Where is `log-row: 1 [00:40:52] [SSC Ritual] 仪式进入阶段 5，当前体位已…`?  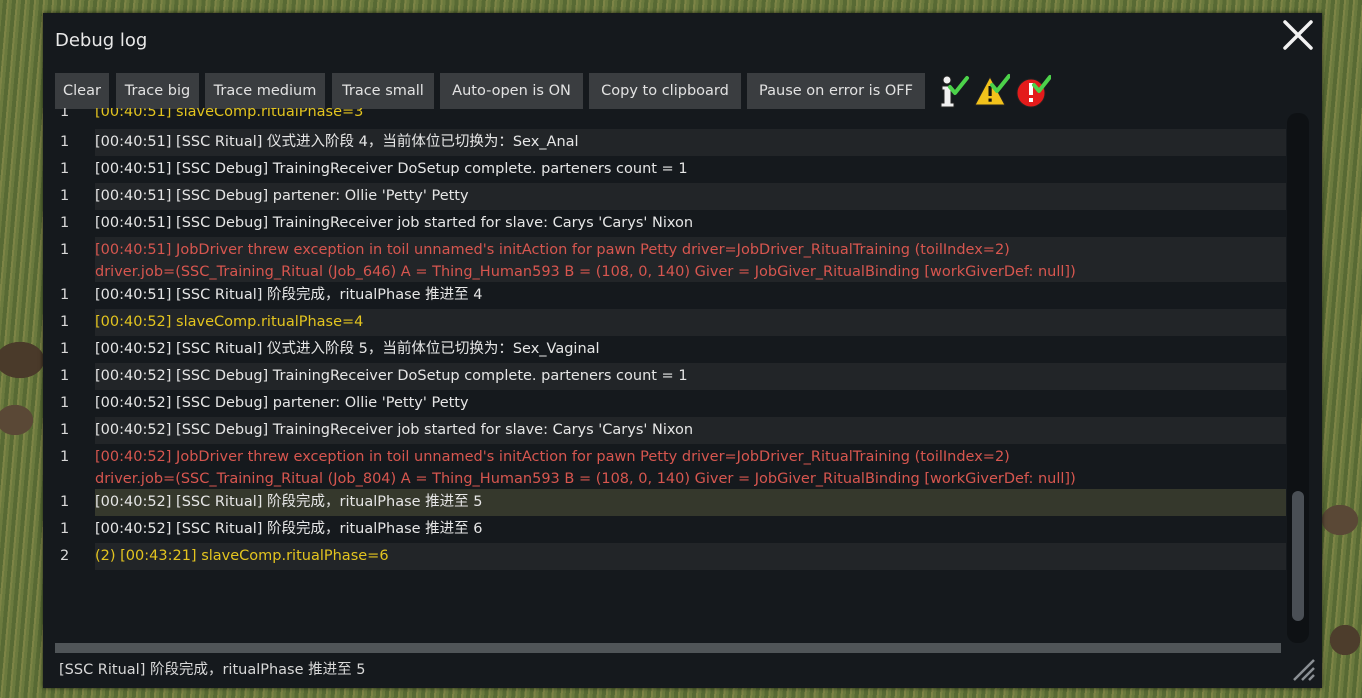
log-row: 1 [00:40:52] [SSC Ritual] 仪式进入阶段 5，当前体位已… is located at coordinates (670, 349).